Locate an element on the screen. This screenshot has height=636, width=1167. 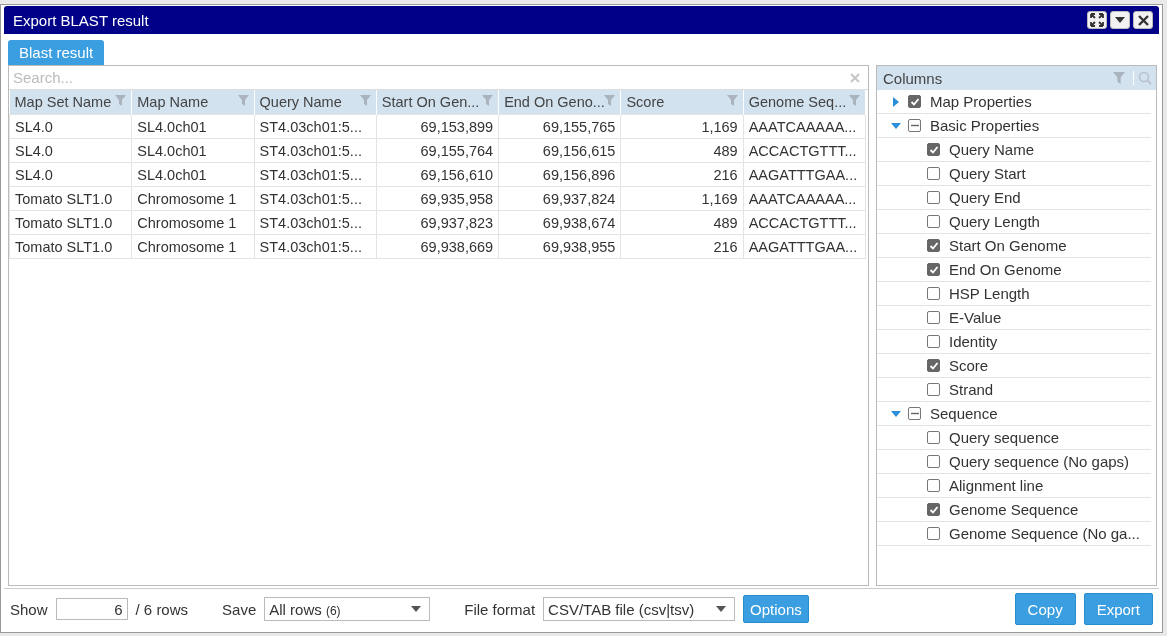
tree-item: Query End is located at coordinates (1014, 198).